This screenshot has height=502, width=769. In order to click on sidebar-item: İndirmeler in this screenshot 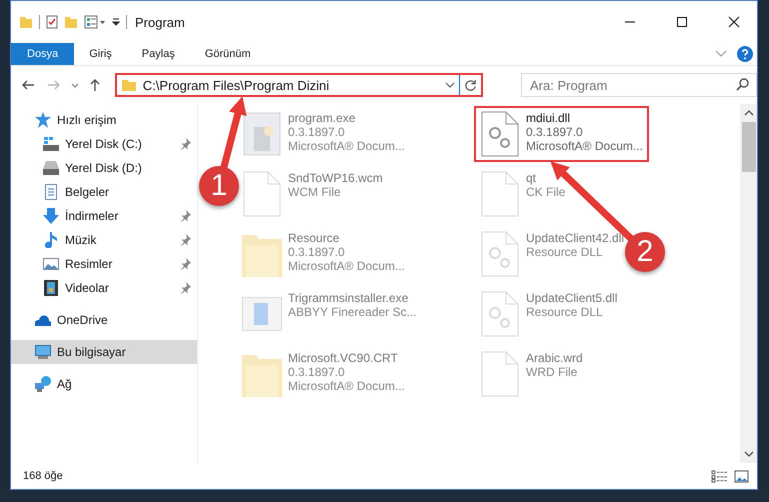, I will do `click(104, 216)`.